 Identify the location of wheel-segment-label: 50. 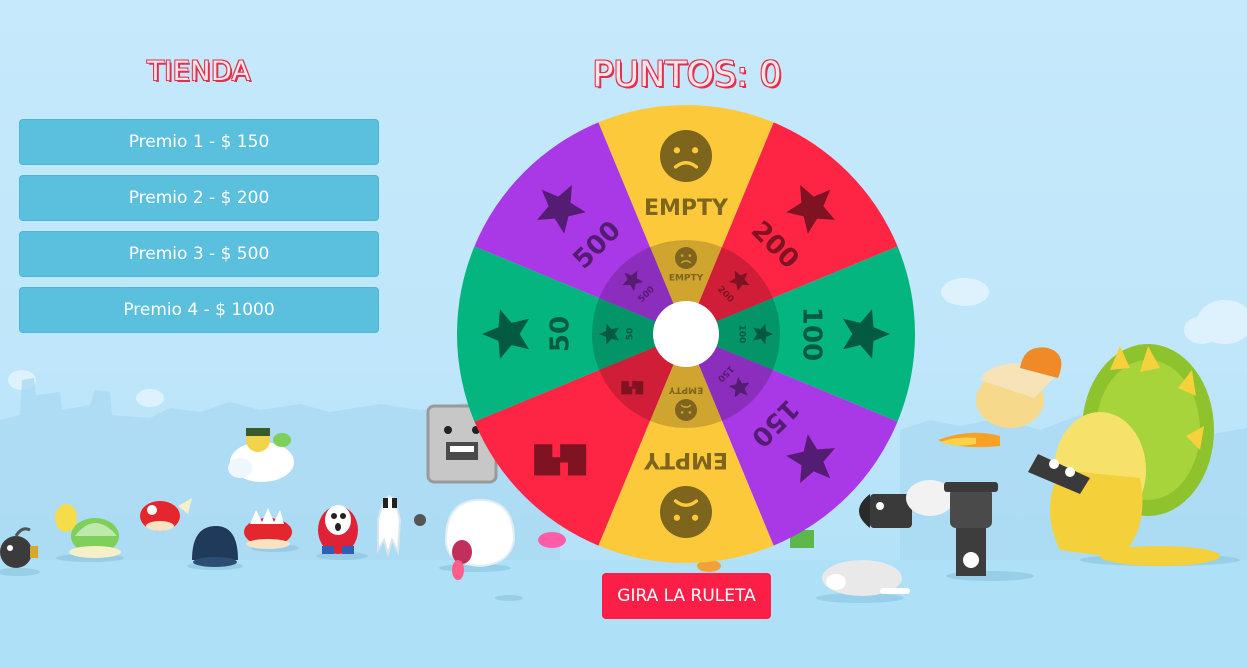
(561, 334).